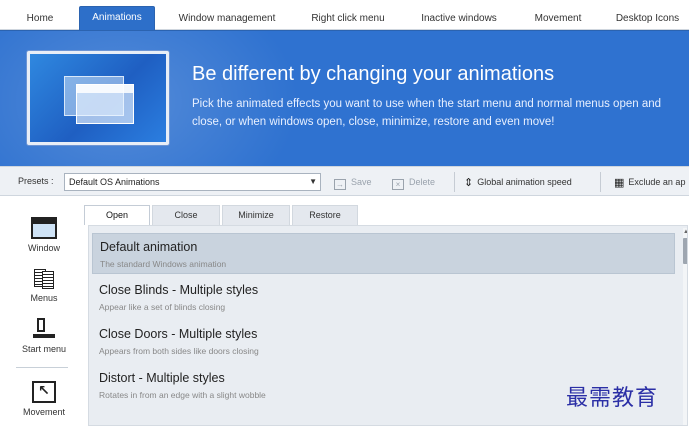 Image resolution: width=689 pixels, height=426 pixels. Describe the element at coordinates (612, 398) in the screenshot. I see `watermark-text: 最需教育` at that location.